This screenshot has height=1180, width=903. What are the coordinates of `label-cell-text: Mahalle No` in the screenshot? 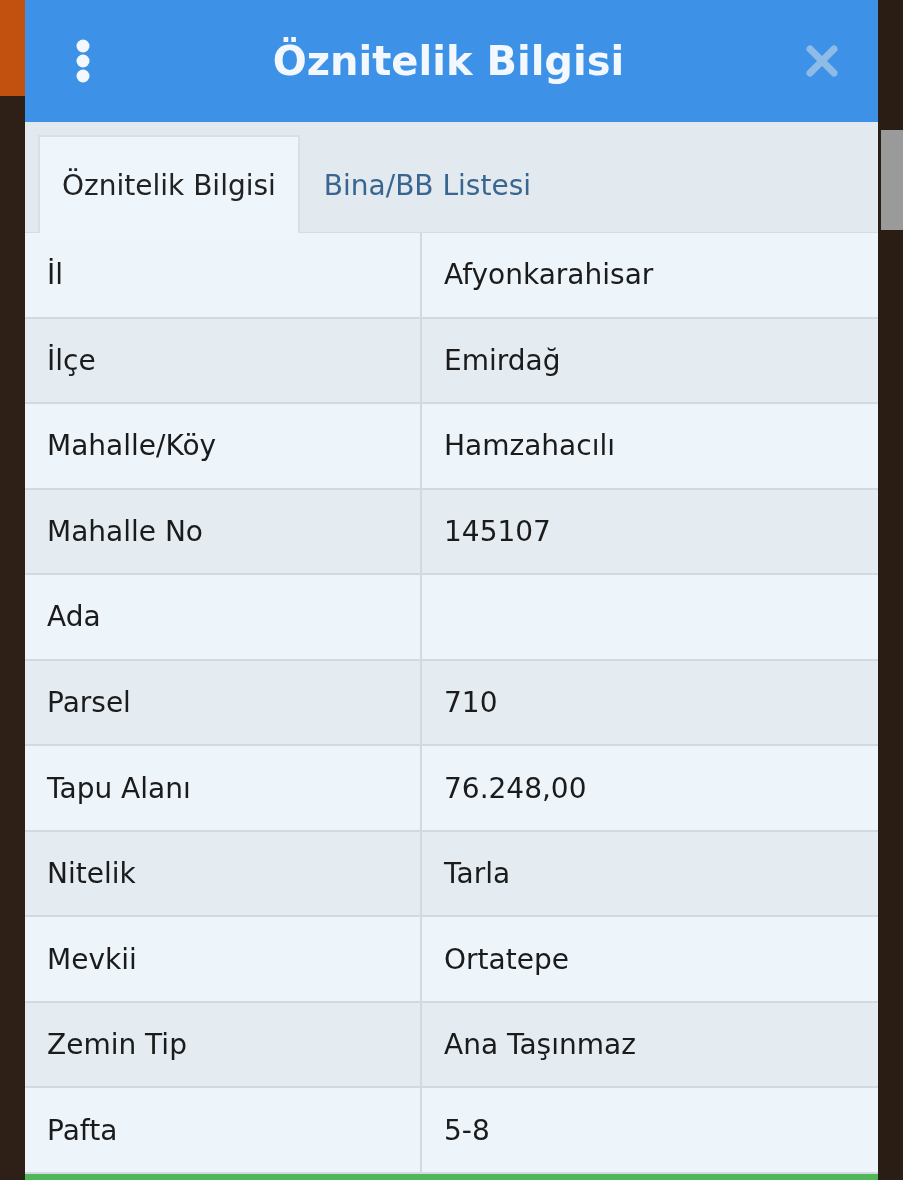 It's located at (125, 531).